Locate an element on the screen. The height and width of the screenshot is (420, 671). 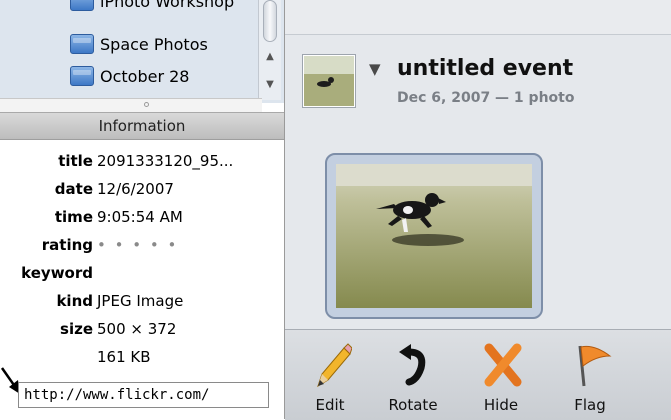
info-label: rating is located at coordinates (67, 245).